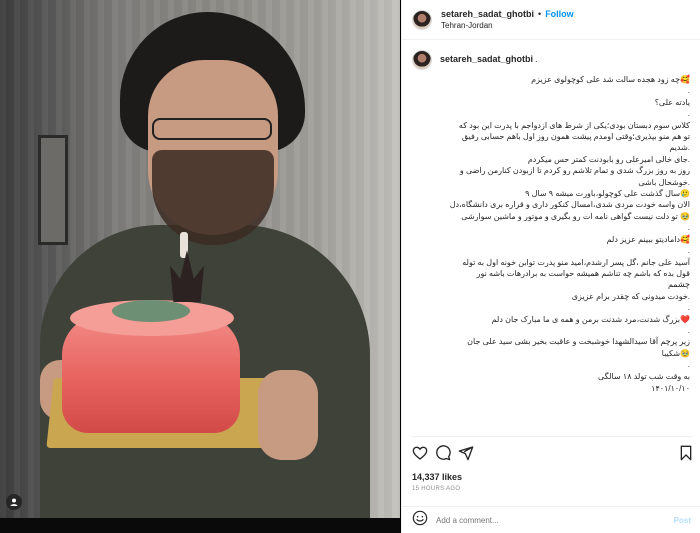  Describe the element at coordinates (670, 388) in the screenshot. I see `caption-date: ۱۴۰۱/۱۰/۱۰` at that location.